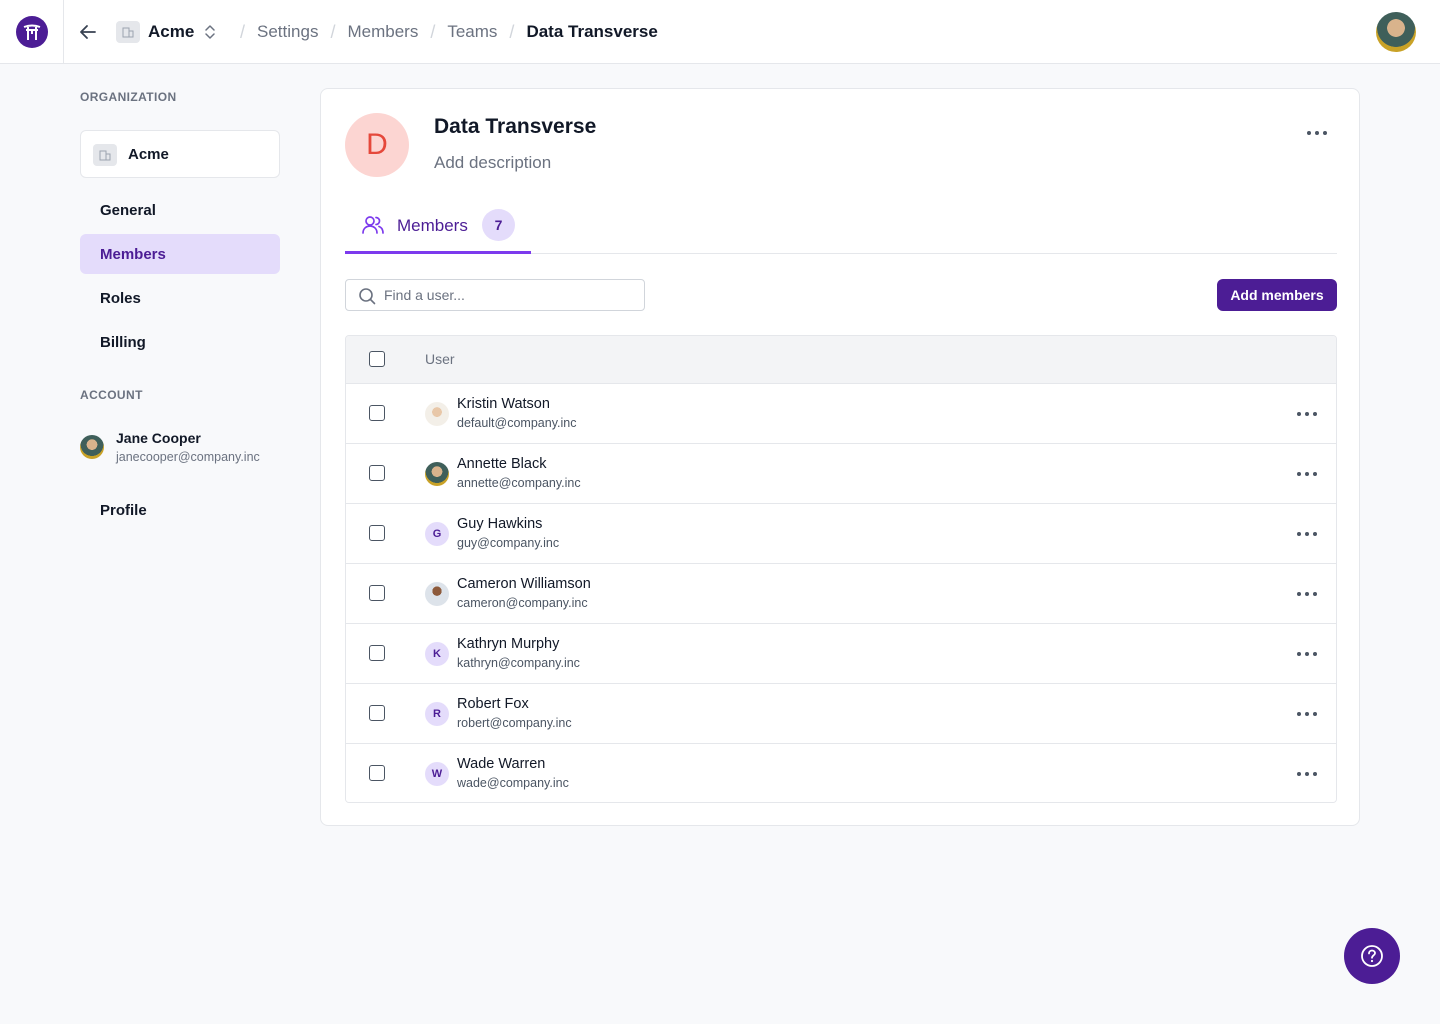  What do you see at coordinates (377, 145) in the screenshot?
I see `team-avatar: D` at bounding box center [377, 145].